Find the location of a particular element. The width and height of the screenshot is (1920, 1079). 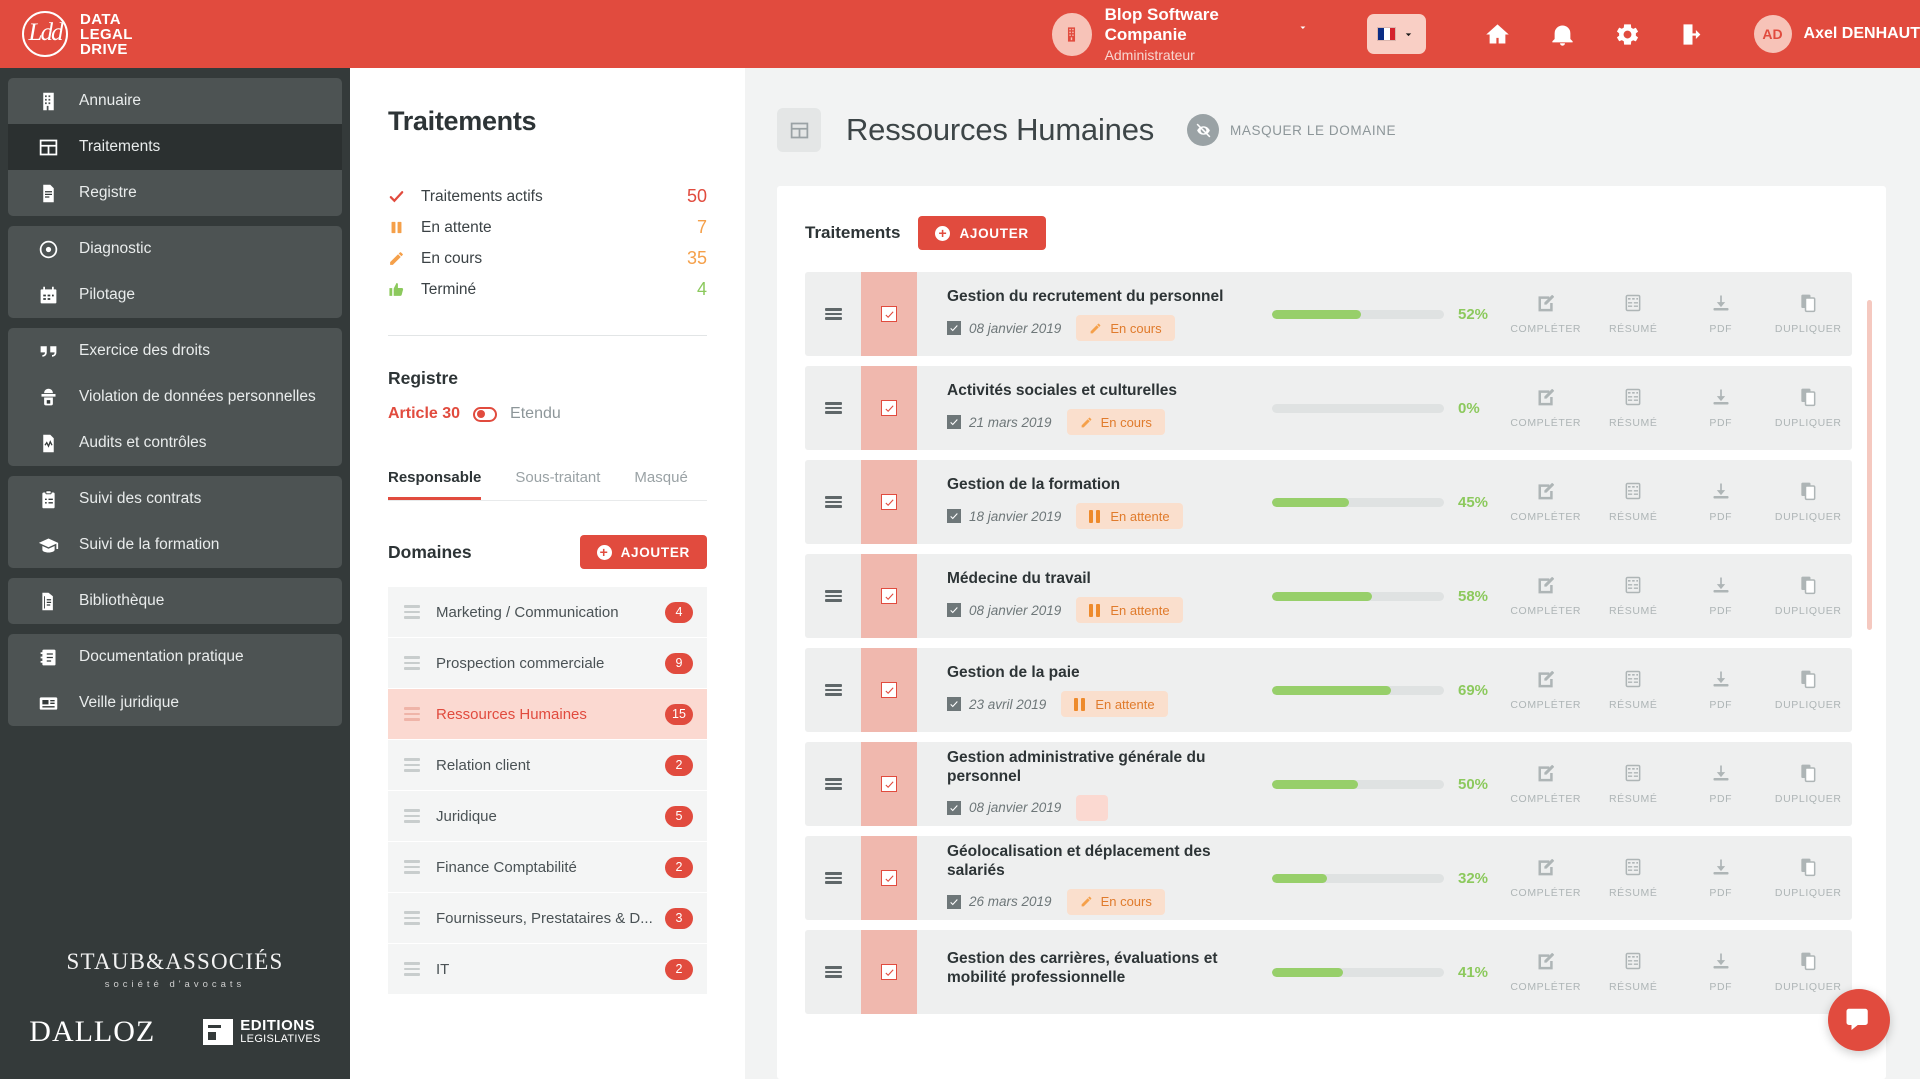

sidebar-item-diagnostic: Diagnostic is located at coordinates (175, 249).